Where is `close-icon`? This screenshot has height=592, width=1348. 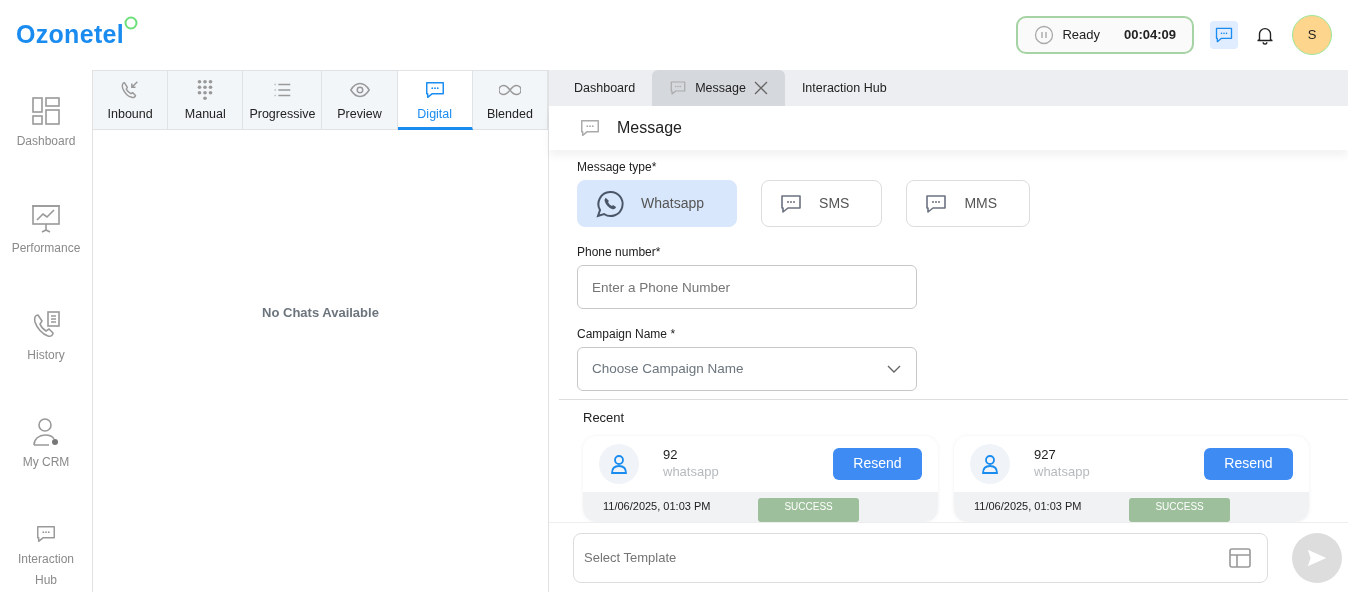
close-icon is located at coordinates (760, 88).